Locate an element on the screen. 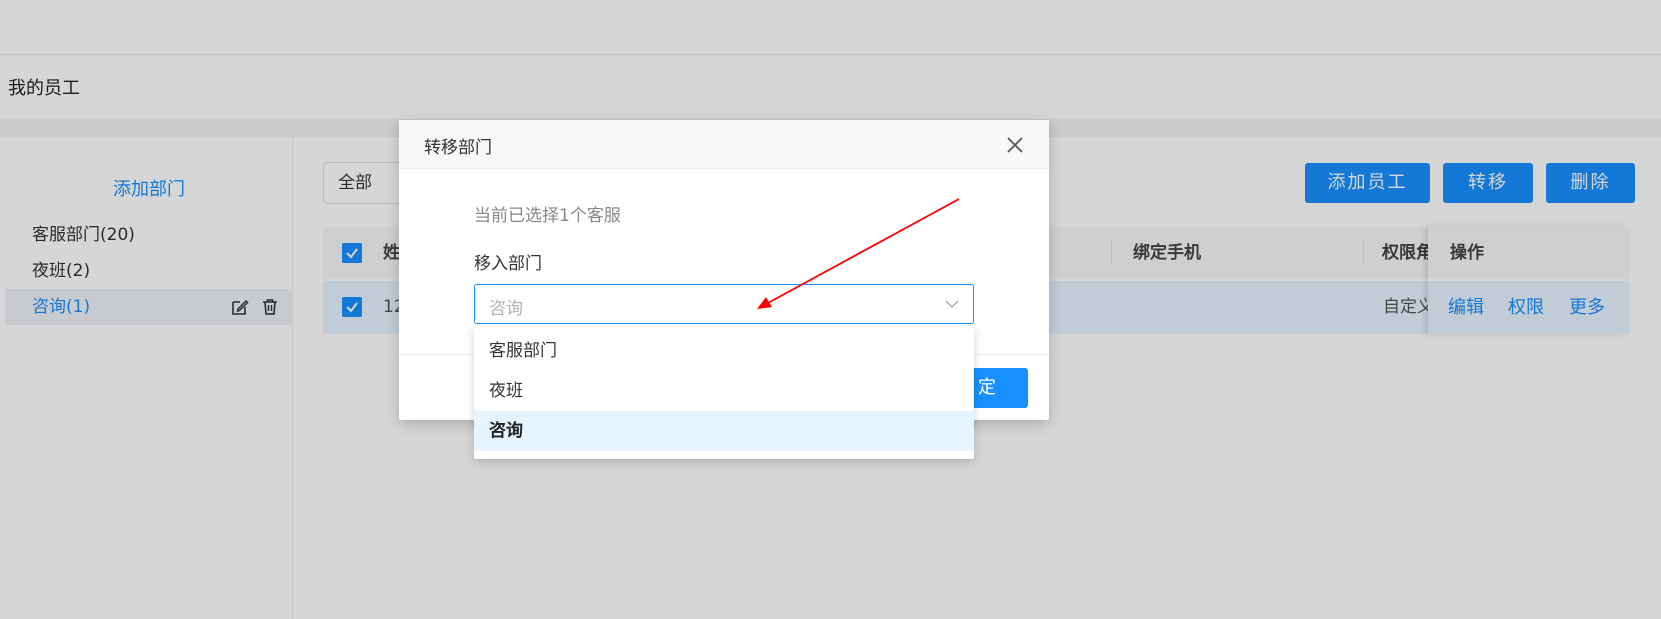 This screenshot has width=1661, height=619. target-department-label: 移入部门 is located at coordinates (508, 264).